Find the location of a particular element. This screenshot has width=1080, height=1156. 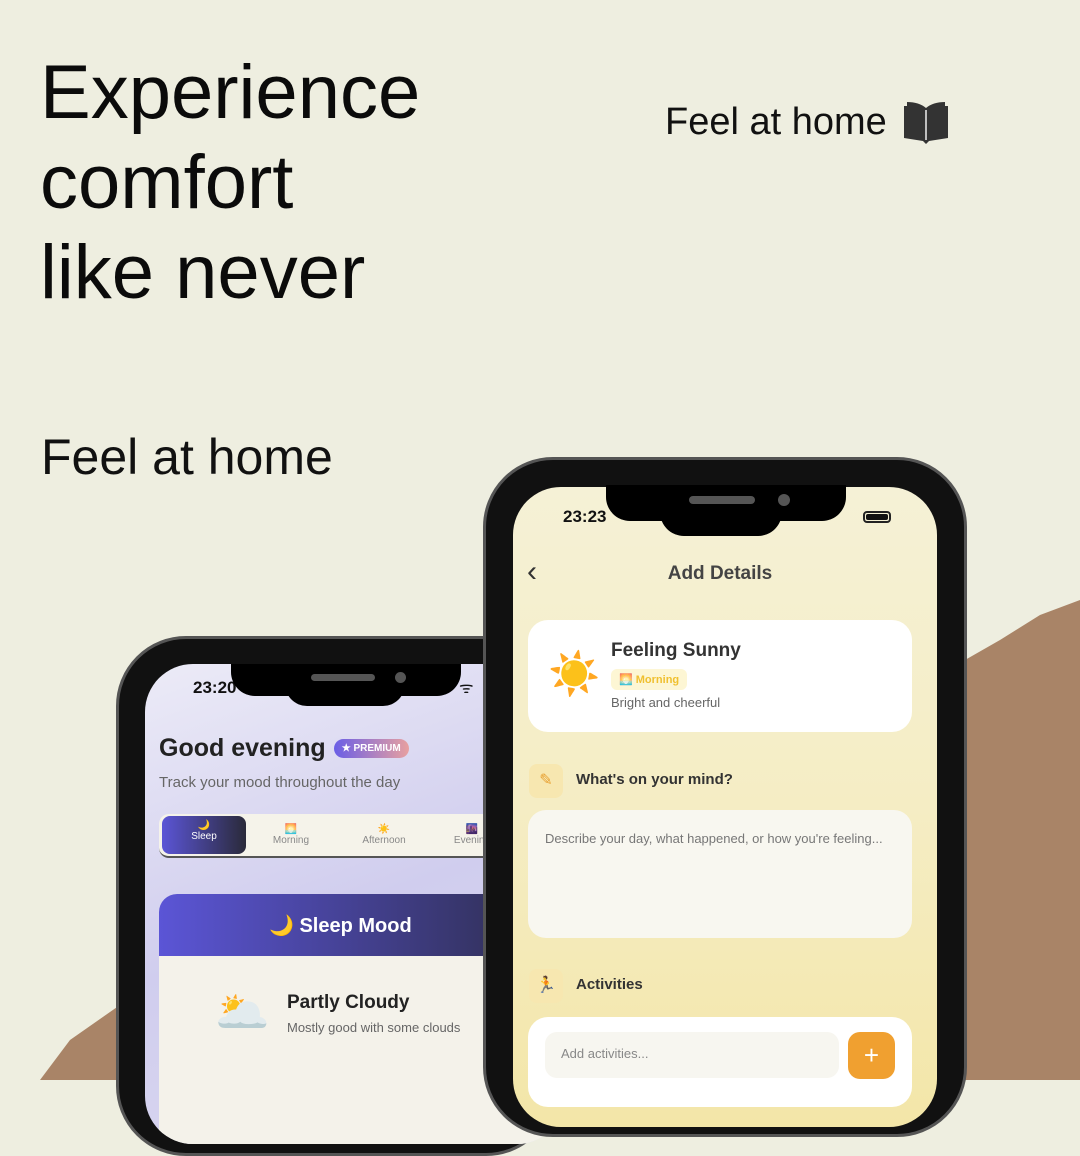

headline: Experience comfort like never is located at coordinates (230, 183).